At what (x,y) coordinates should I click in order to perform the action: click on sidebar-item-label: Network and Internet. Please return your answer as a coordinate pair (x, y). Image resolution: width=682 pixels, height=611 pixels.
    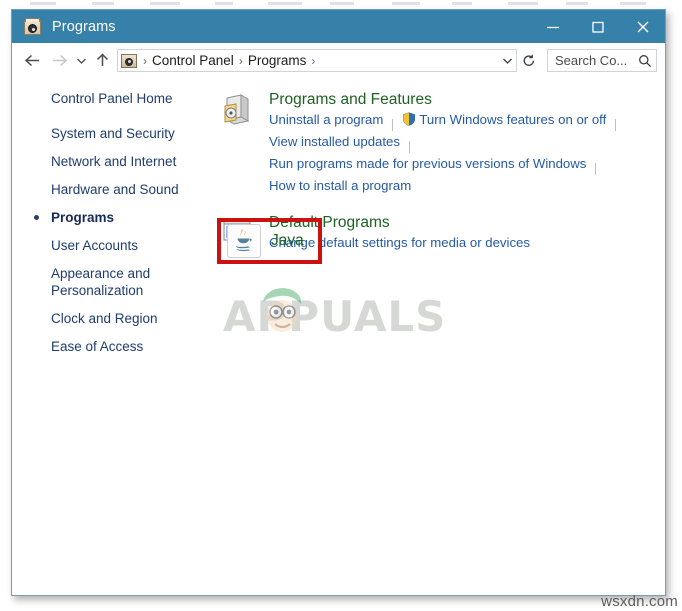
    Looking at the image, I should click on (114, 161).